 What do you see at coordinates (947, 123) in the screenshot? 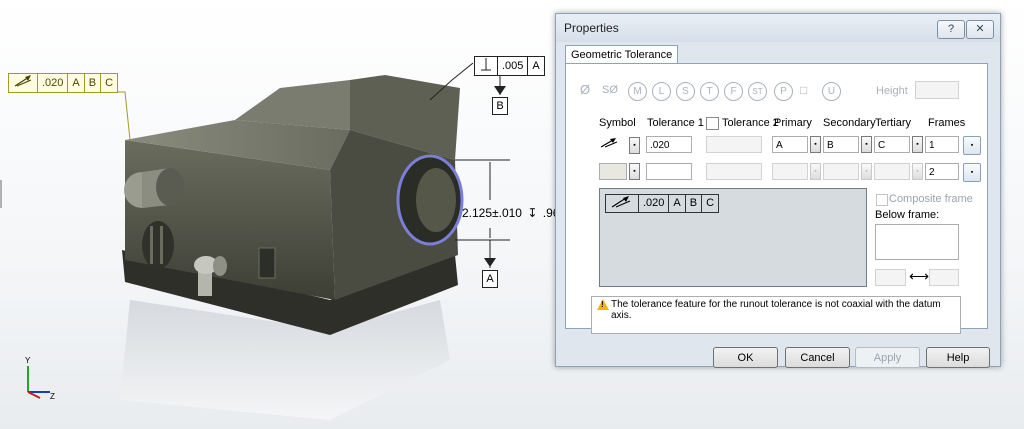
I see `frames-header: Frames` at bounding box center [947, 123].